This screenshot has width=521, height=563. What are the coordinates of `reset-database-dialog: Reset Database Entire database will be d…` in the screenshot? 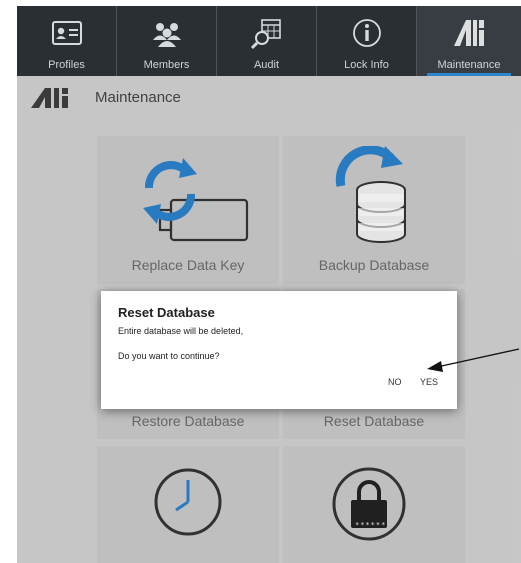 It's located at (279, 350).